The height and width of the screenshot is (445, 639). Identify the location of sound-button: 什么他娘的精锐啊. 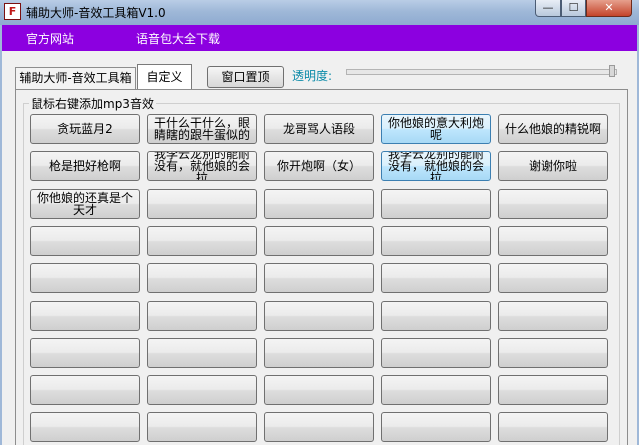
(553, 129).